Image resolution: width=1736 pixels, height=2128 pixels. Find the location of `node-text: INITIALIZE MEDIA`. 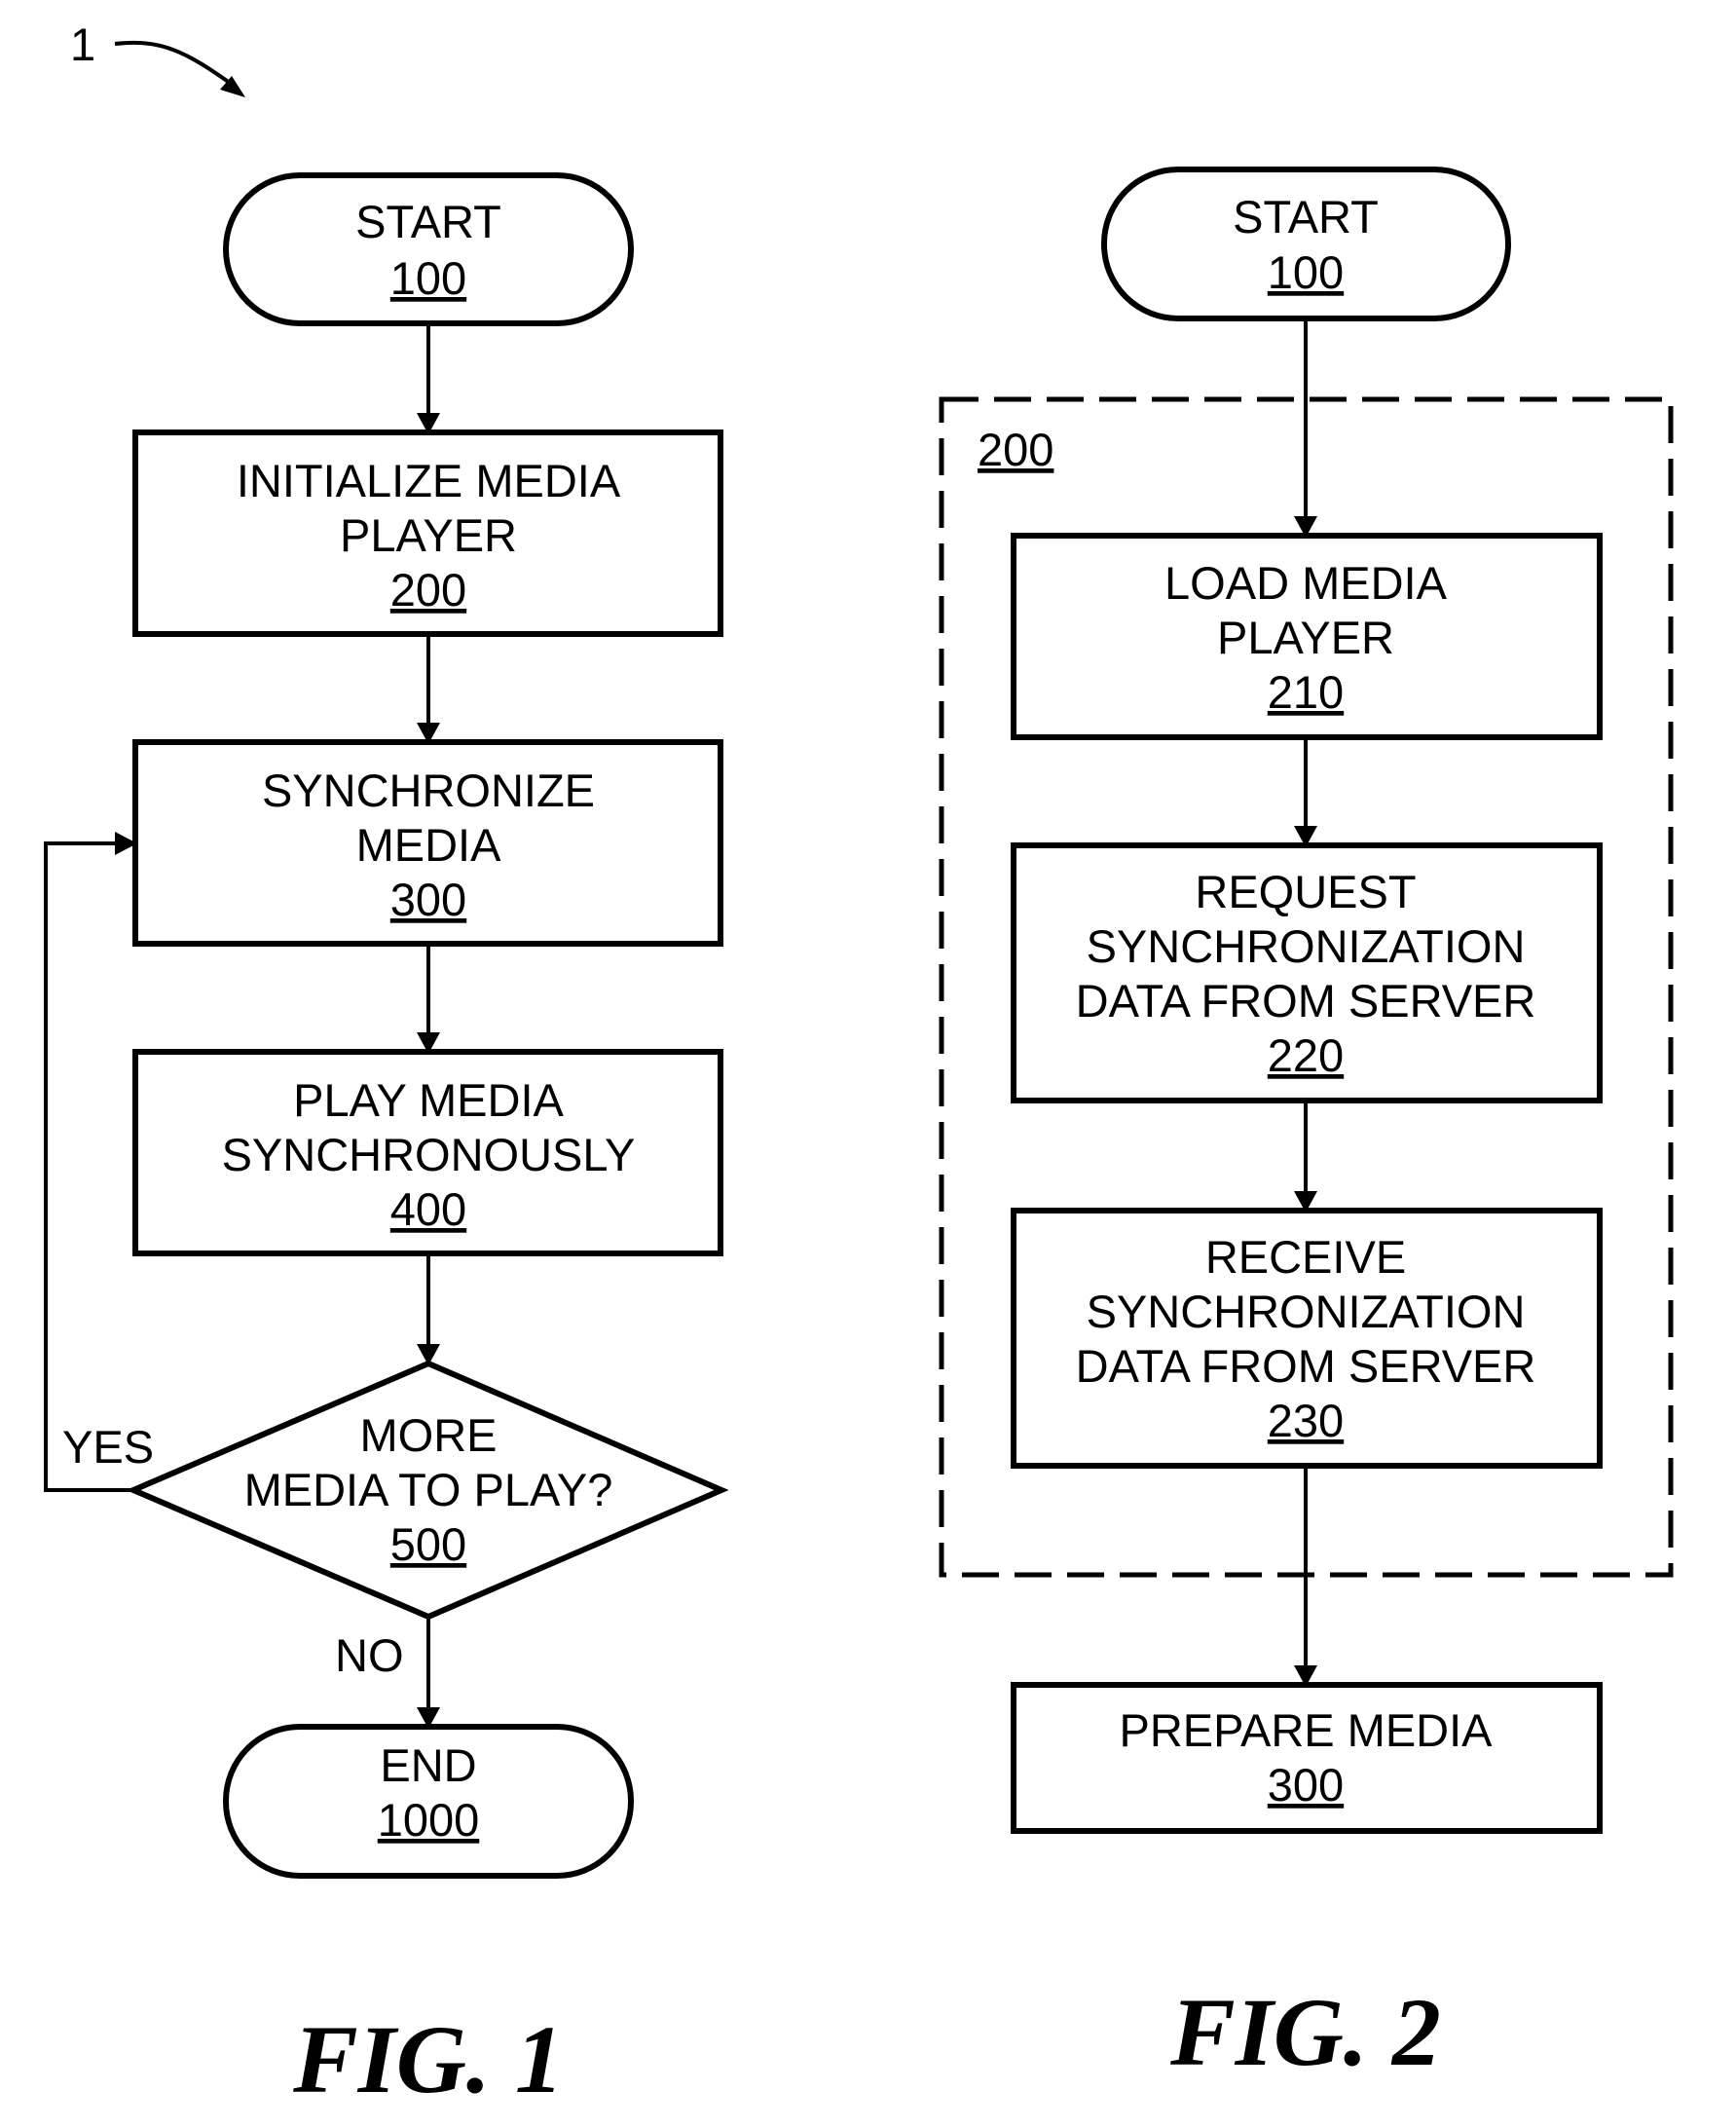

node-text: INITIALIZE MEDIA is located at coordinates (429, 480).